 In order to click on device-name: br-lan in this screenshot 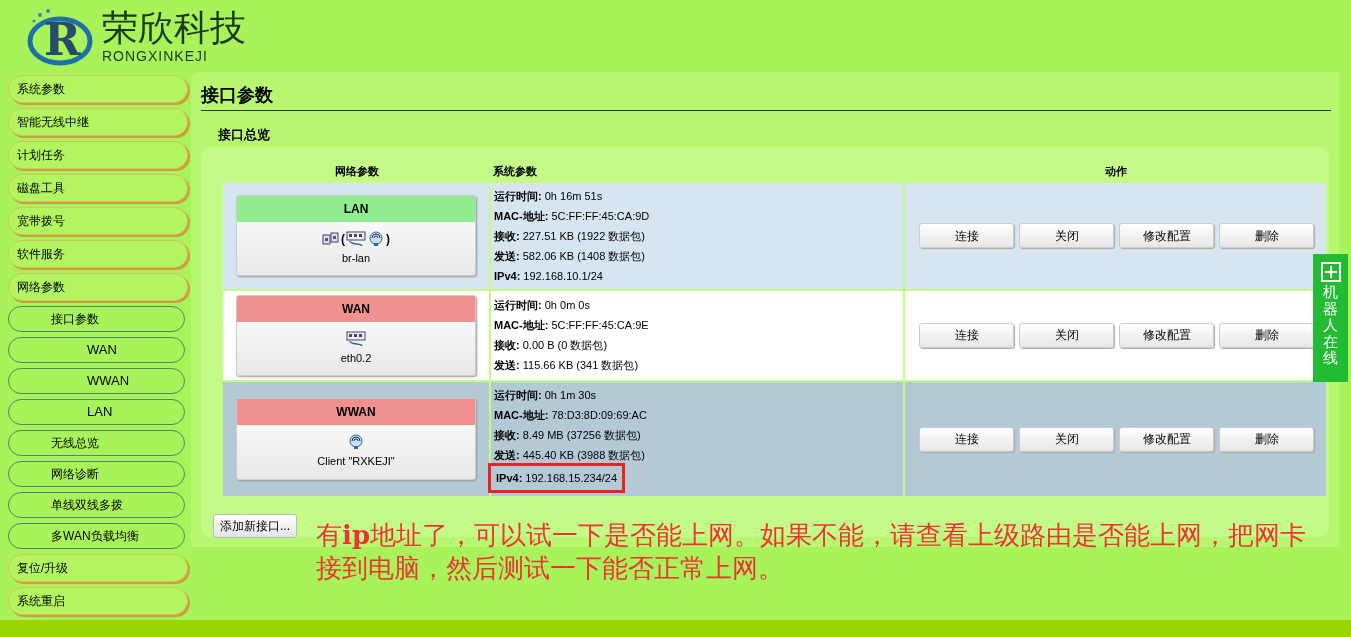, I will do `click(356, 257)`.